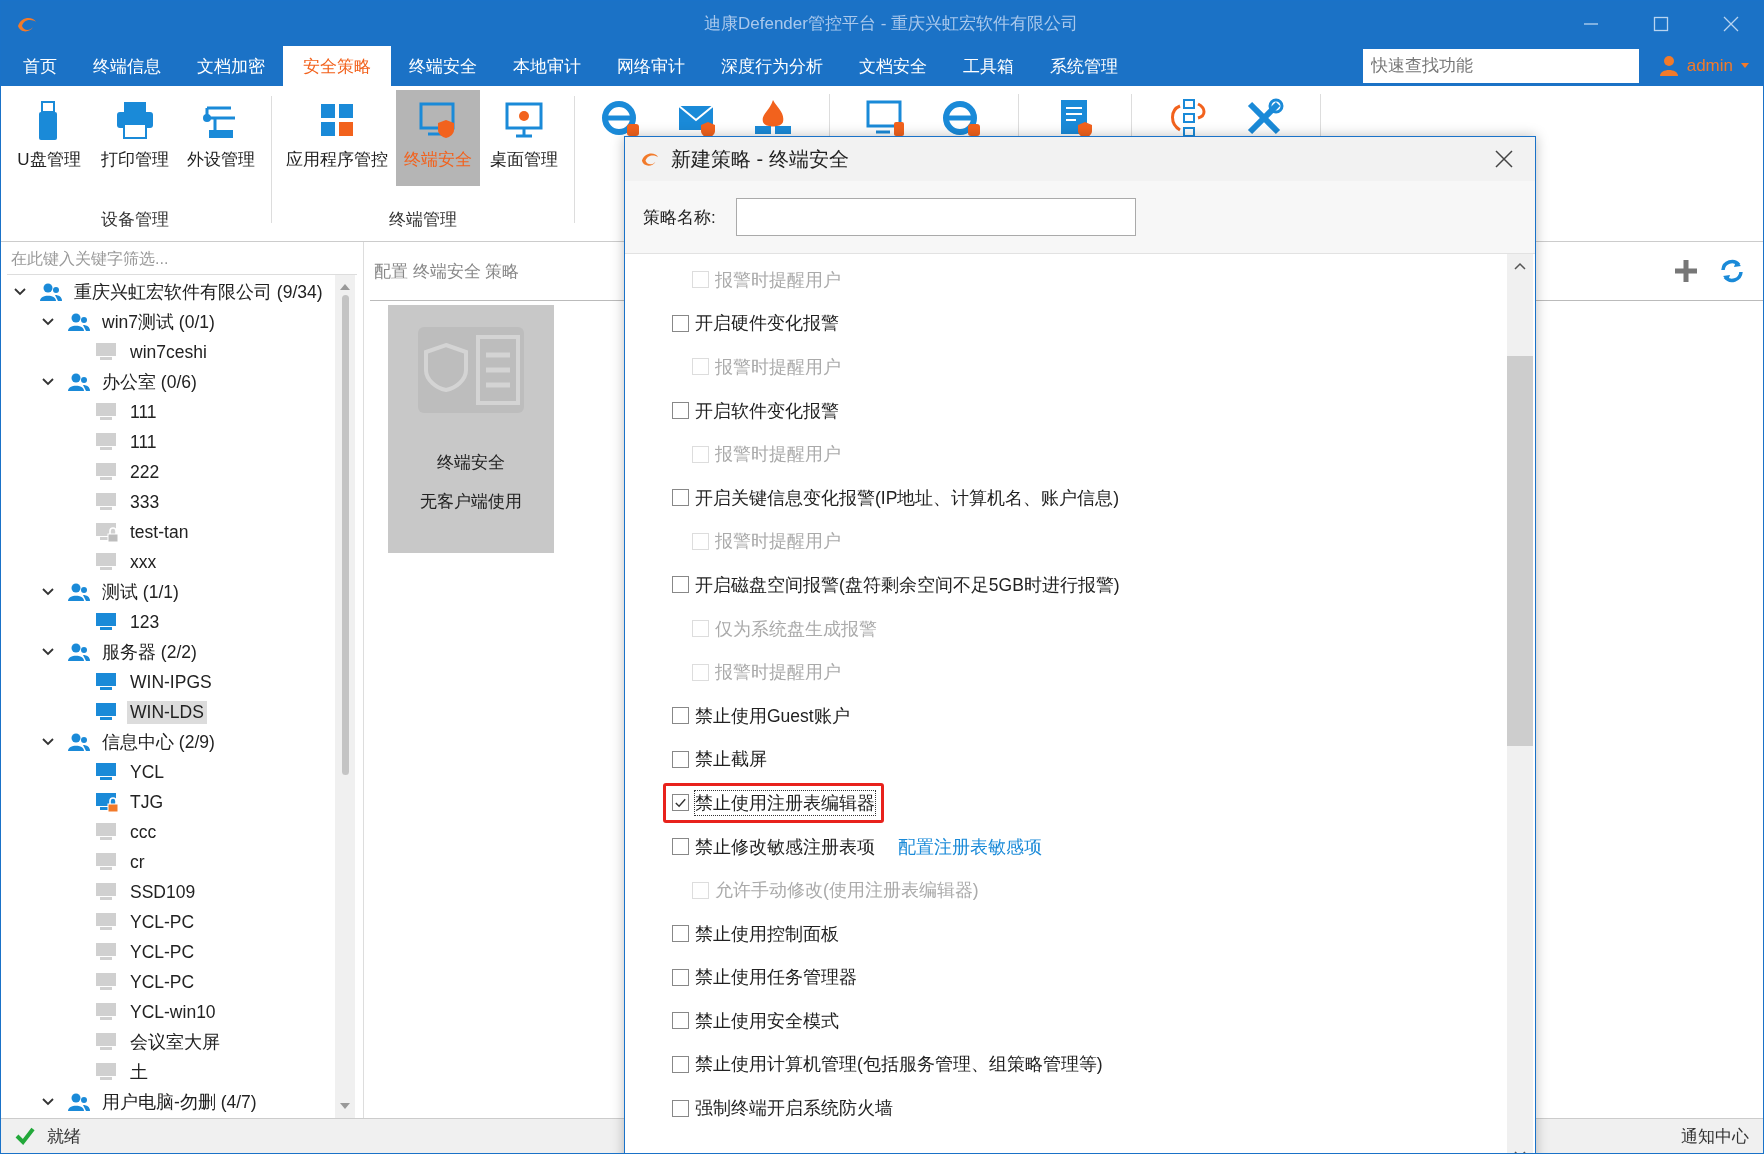  What do you see at coordinates (471, 463) in the screenshot?
I see `card-title: 终端安全` at bounding box center [471, 463].